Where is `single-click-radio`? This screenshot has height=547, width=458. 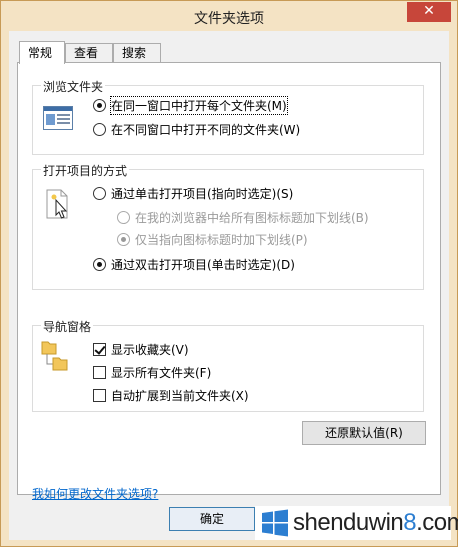
single-click-radio is located at coordinates (99, 193).